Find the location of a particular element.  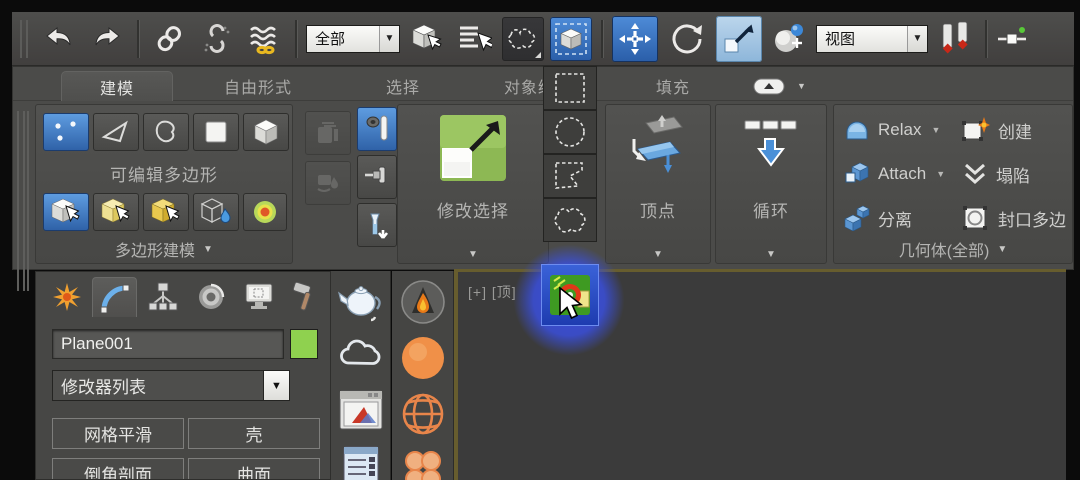

tab-utilities is located at coordinates (304, 297).